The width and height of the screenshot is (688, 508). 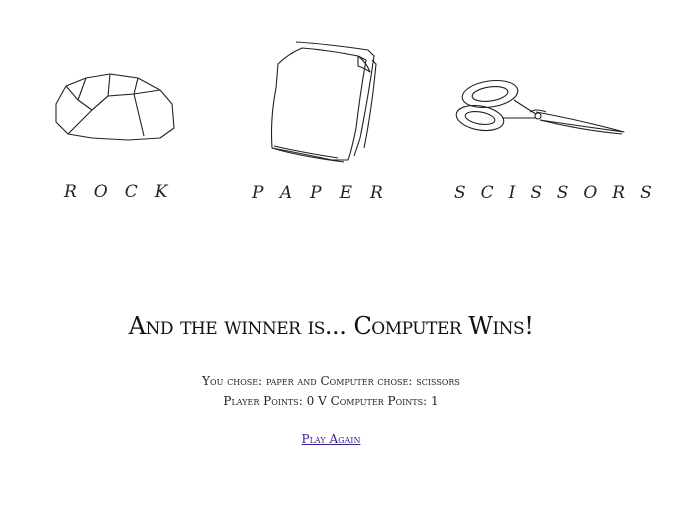 What do you see at coordinates (560, 193) in the screenshot?
I see `choice-label-scissors: SCISSORS` at bounding box center [560, 193].